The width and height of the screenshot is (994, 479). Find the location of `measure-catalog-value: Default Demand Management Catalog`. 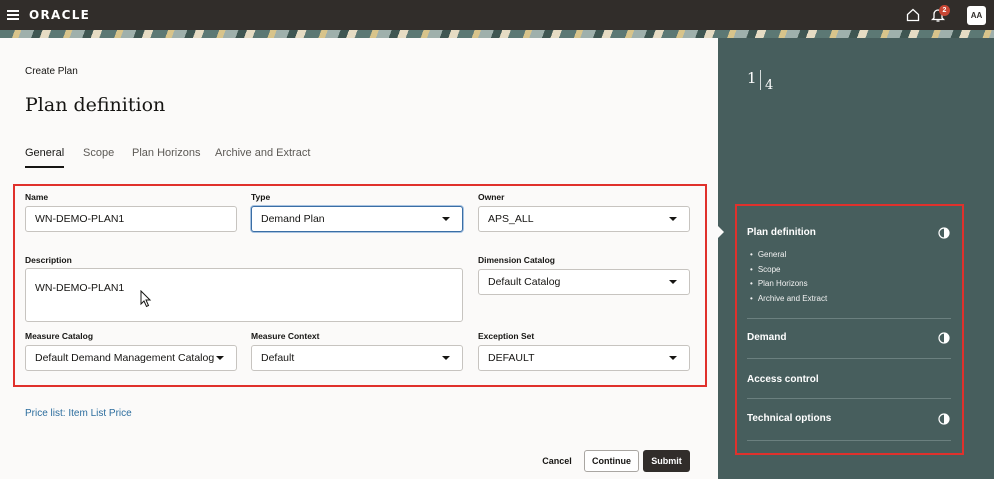

measure-catalog-value: Default Demand Management Catalog is located at coordinates (125, 358).